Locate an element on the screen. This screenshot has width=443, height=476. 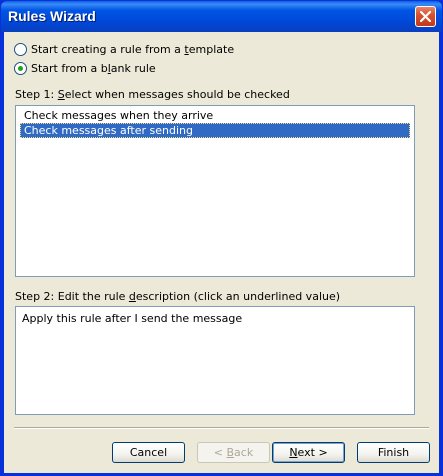
radio-template-option: Start creating a rule from a template is located at coordinates (124, 49).